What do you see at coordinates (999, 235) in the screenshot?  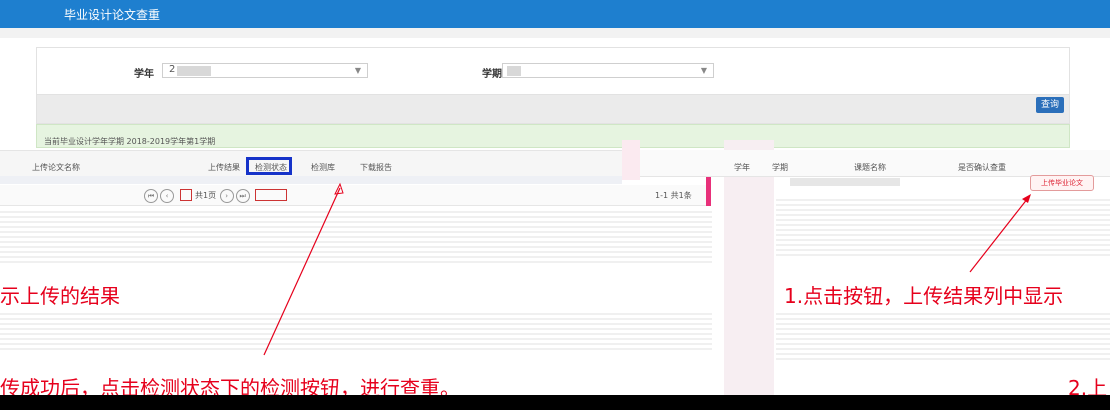 I see `arrow-to-upload-button` at bounding box center [999, 235].